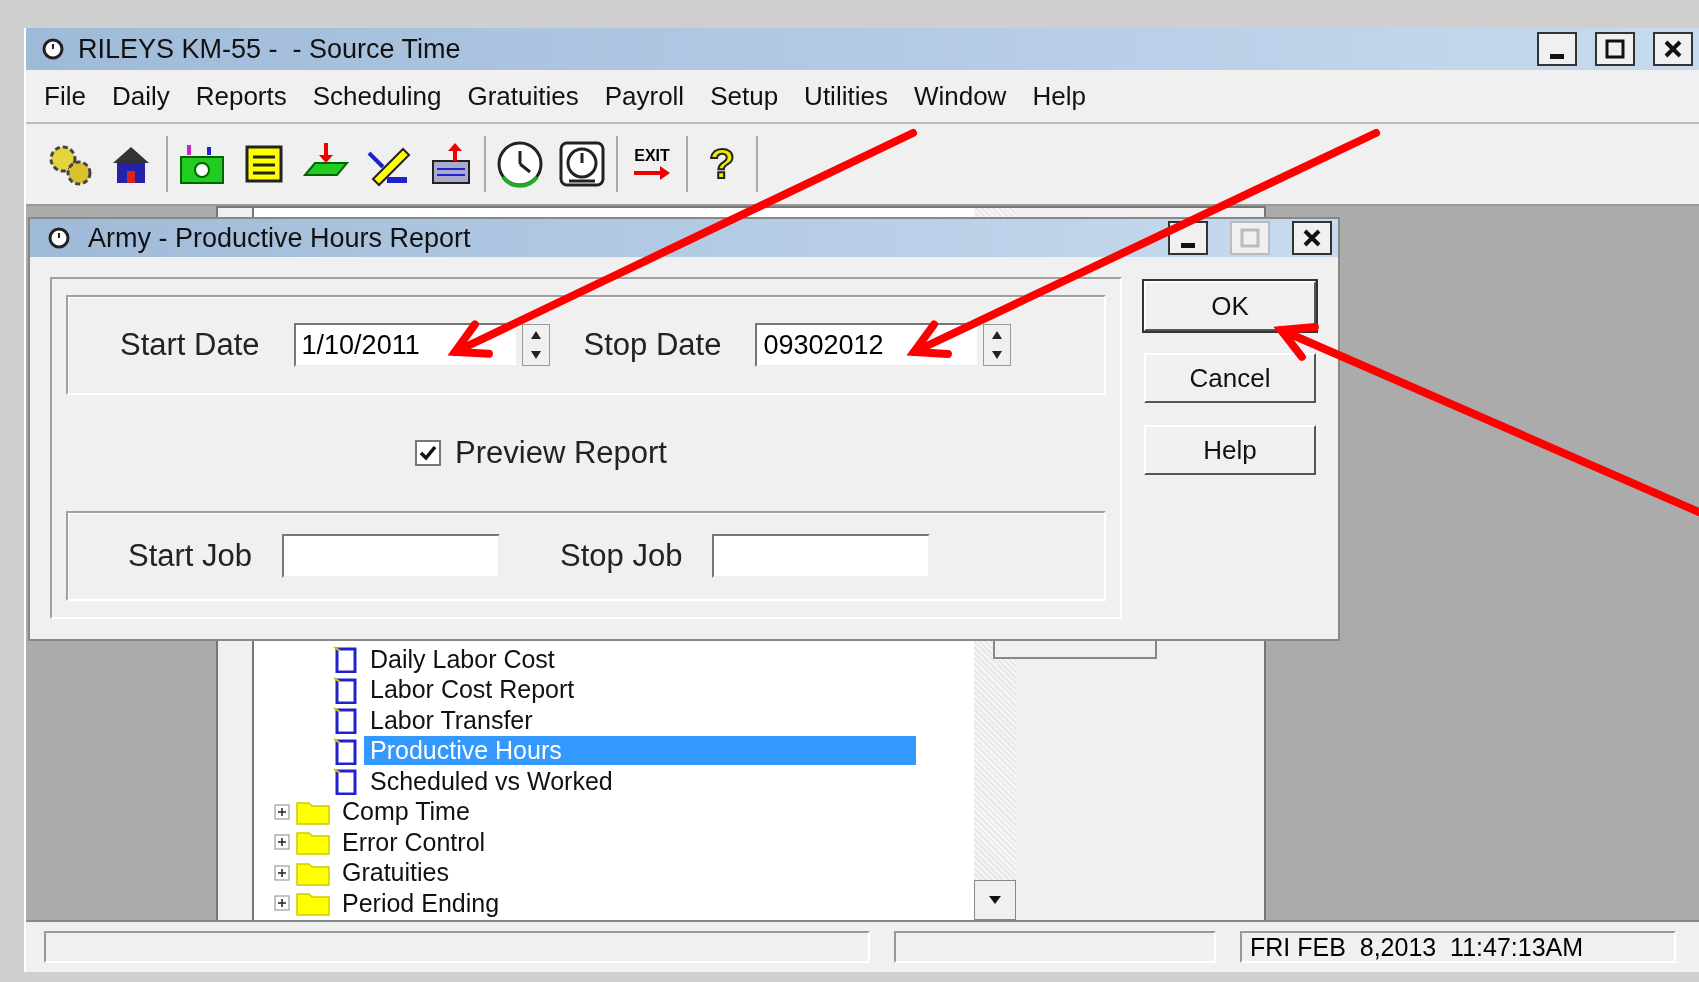 This screenshot has width=1699, height=982. What do you see at coordinates (395, 873) in the screenshot?
I see `tree-item: Gratuities` at bounding box center [395, 873].